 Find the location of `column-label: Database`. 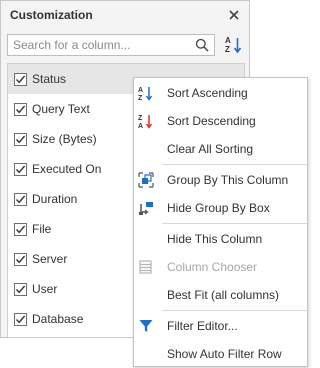

column-label: Database is located at coordinates (58, 319).